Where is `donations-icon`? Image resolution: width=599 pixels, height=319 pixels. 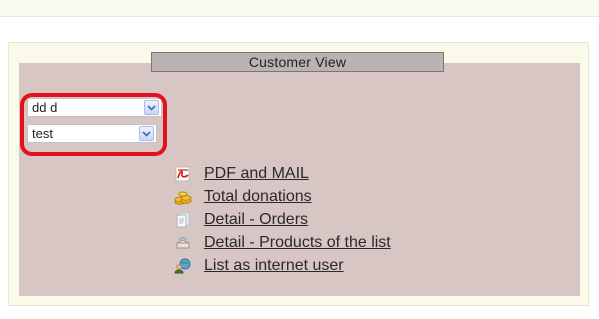 donations-icon is located at coordinates (183, 197).